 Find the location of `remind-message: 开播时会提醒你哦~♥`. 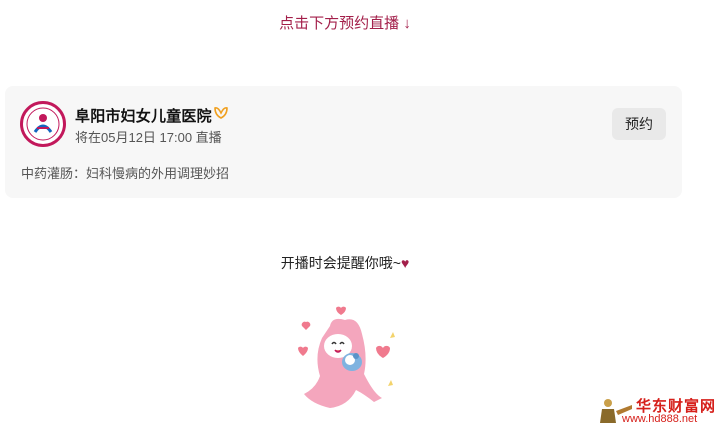

remind-message: 开播时会提醒你哦~♥ is located at coordinates (345, 263).